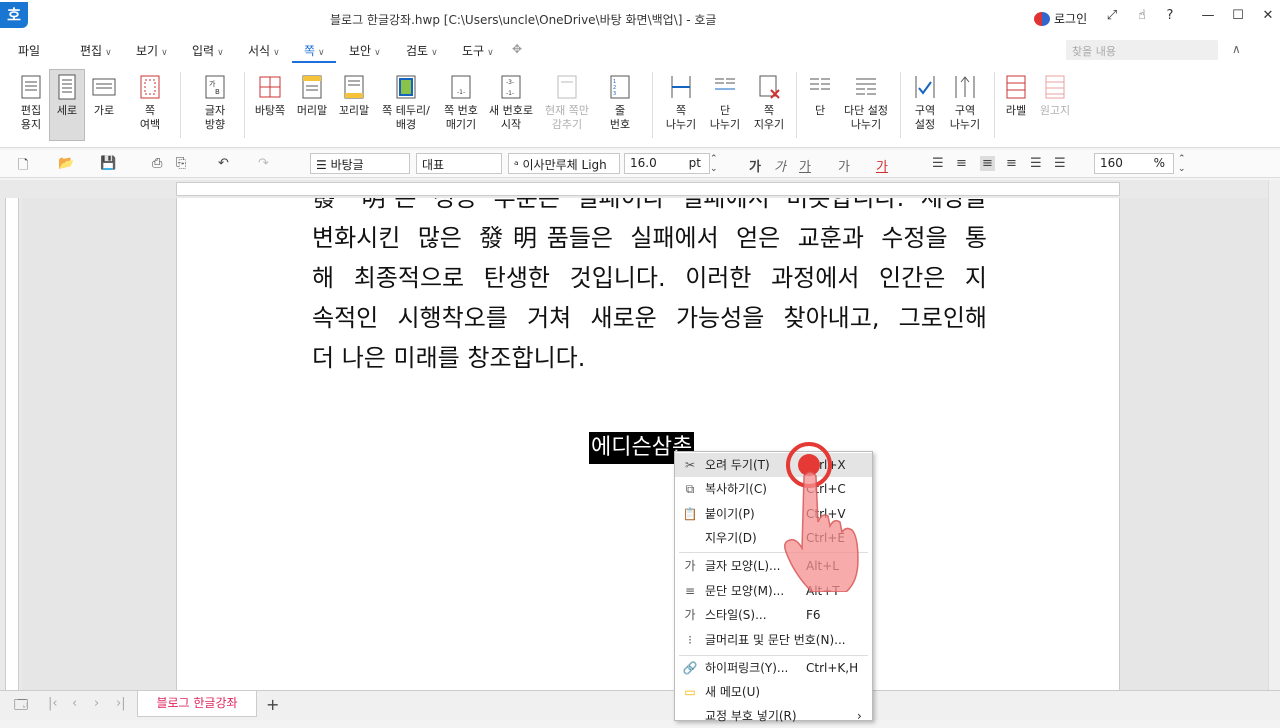 The image size is (1280, 728). I want to click on header-button: 머리말, so click(312, 94).